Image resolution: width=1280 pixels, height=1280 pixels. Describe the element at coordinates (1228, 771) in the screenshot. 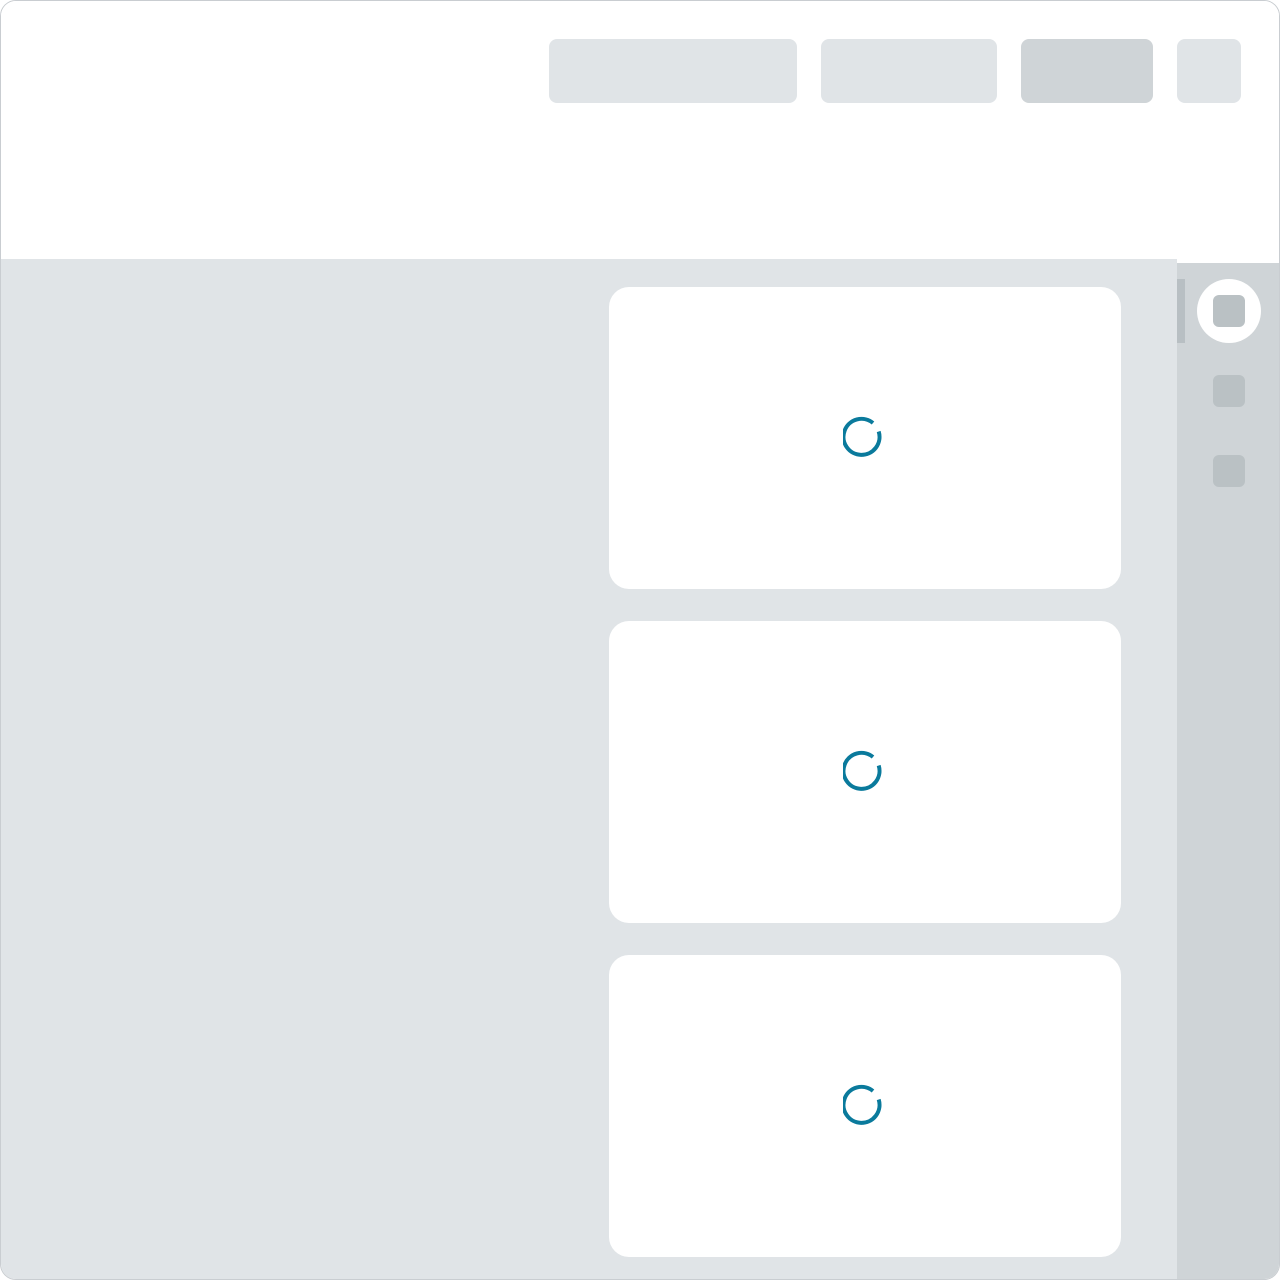

I see `side-rail` at that location.